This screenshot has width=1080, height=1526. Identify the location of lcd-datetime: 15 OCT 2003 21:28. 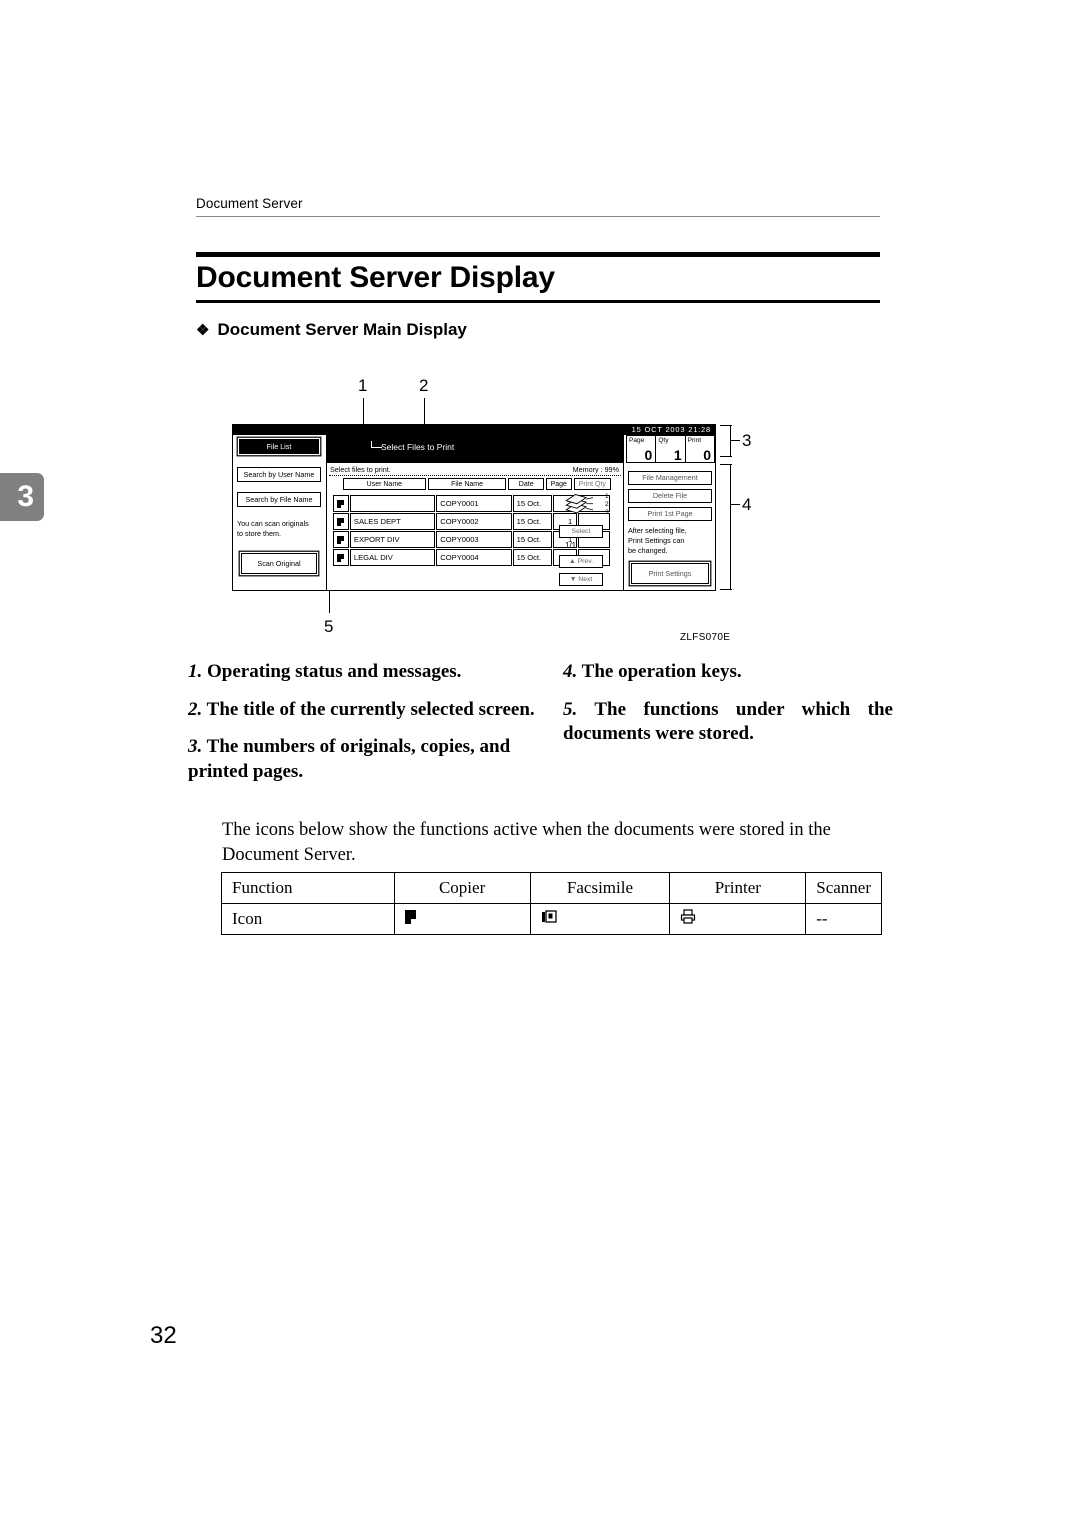
(474, 430).